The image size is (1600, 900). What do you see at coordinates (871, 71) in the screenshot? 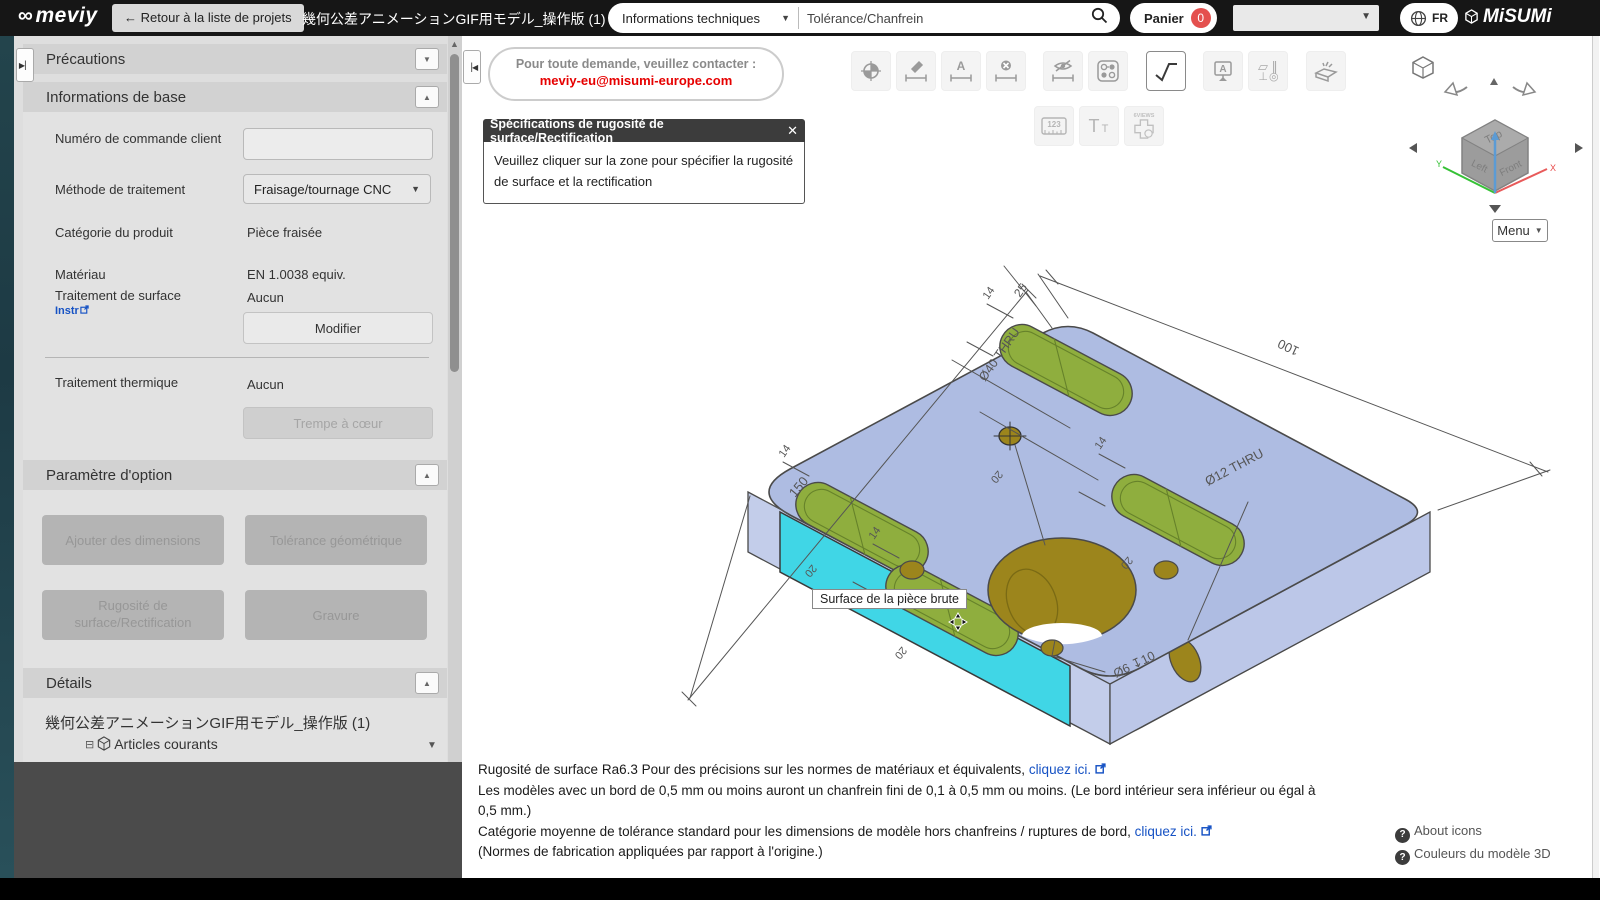
I see `datum-target-button` at bounding box center [871, 71].